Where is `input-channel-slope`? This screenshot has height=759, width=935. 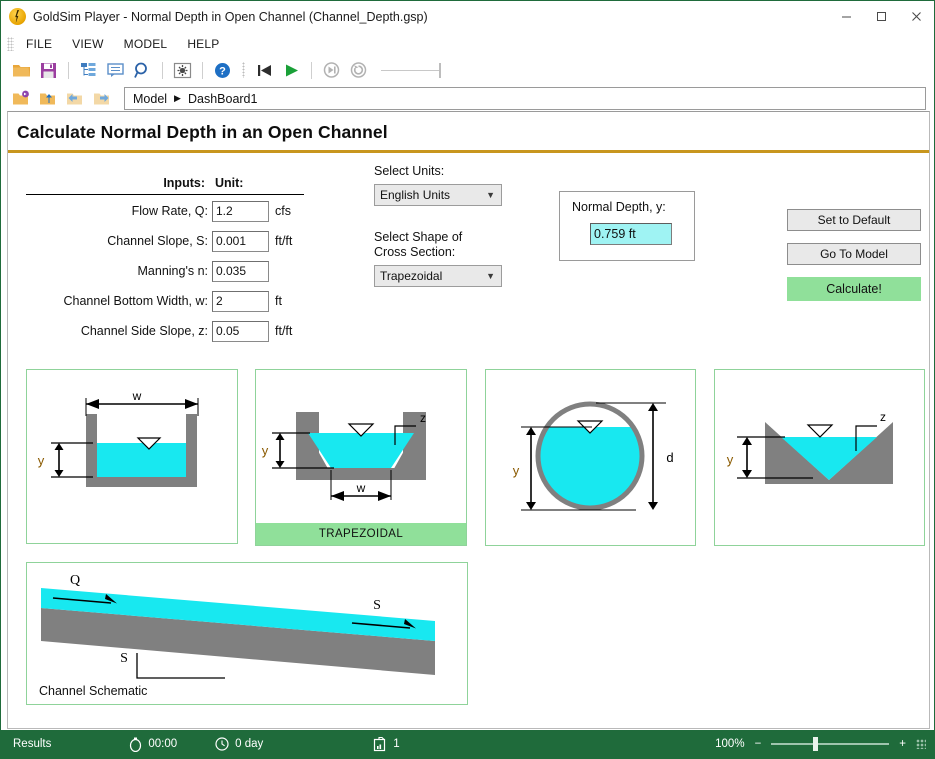 input-channel-slope is located at coordinates (240, 241).